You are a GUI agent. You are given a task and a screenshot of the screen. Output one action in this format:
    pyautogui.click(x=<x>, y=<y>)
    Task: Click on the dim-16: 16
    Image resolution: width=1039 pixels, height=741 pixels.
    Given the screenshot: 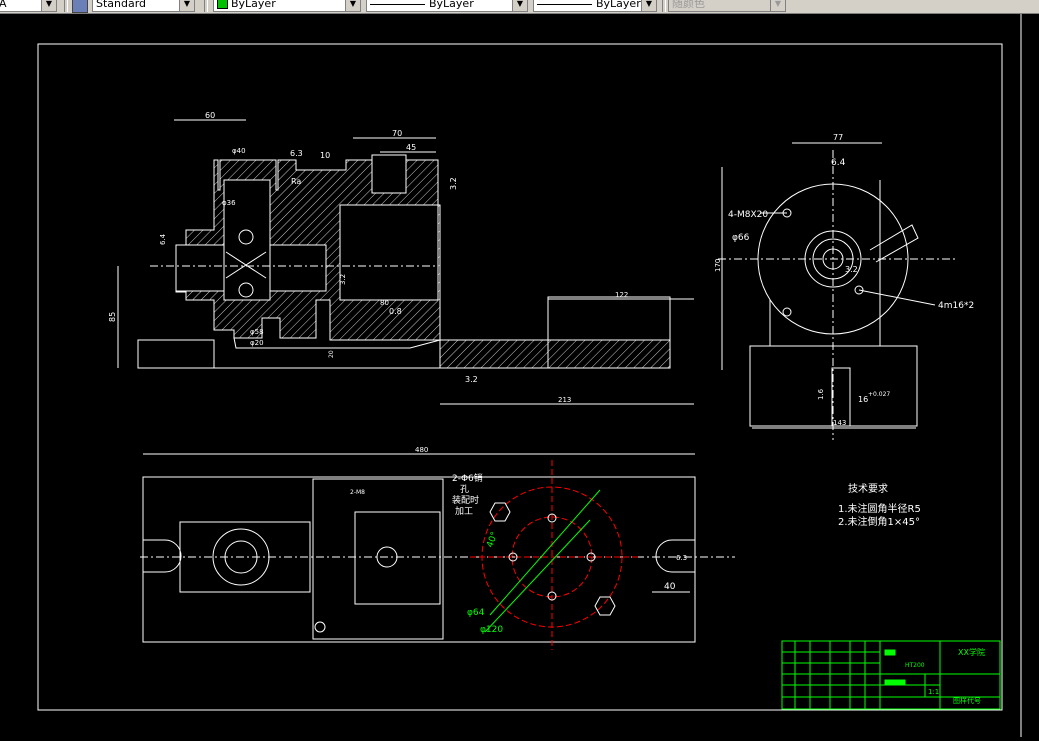 What is the action you would take?
    pyautogui.click(x=863, y=399)
    